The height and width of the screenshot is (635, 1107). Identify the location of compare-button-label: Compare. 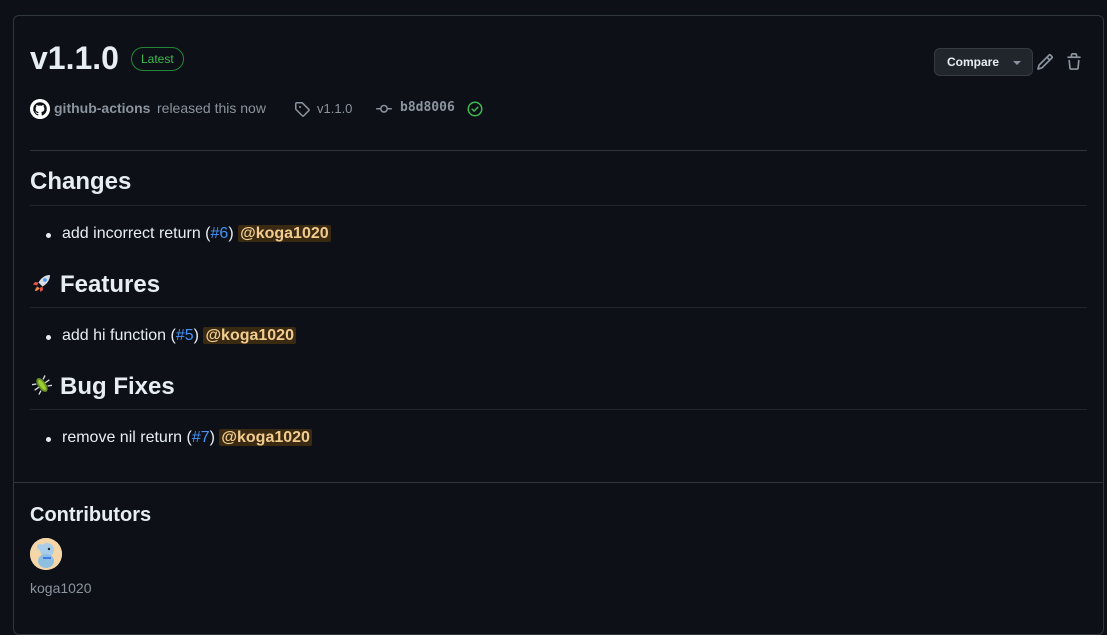
(973, 62).